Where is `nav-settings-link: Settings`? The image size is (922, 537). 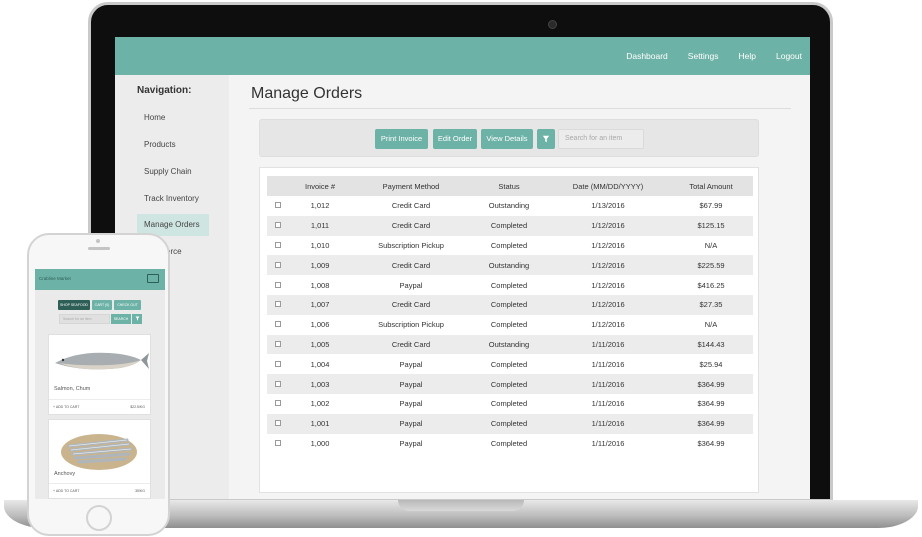 nav-settings-link: Settings is located at coordinates (703, 56).